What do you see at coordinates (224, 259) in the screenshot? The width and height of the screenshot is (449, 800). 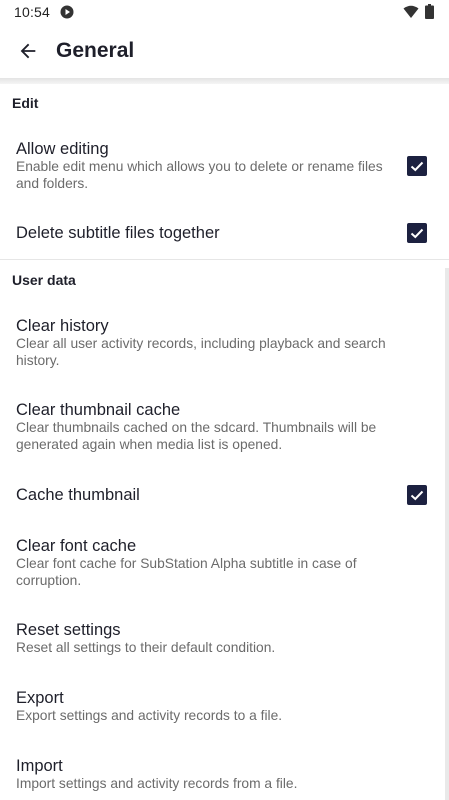 I see `section-divider` at bounding box center [224, 259].